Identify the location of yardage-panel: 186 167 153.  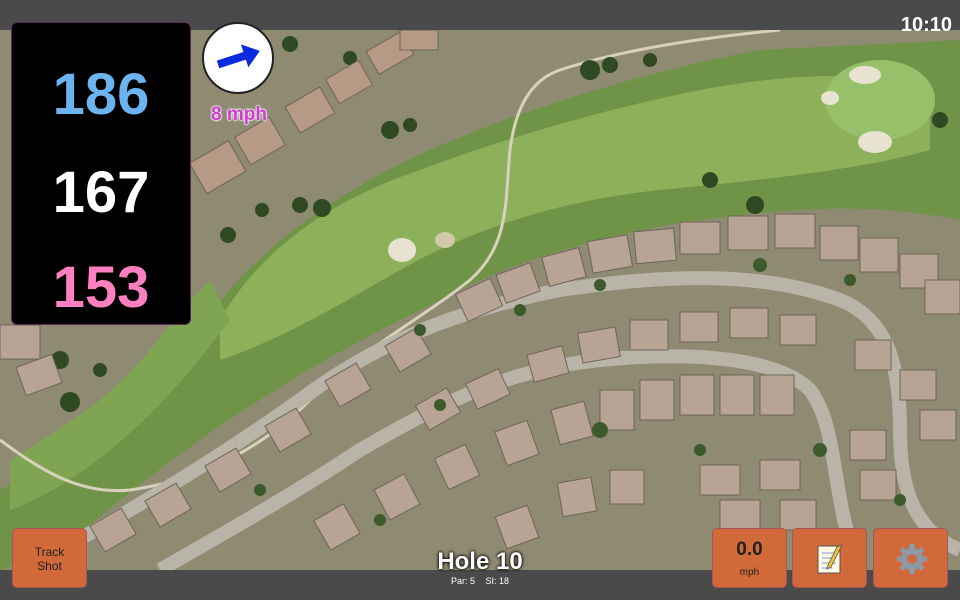
(101, 173).